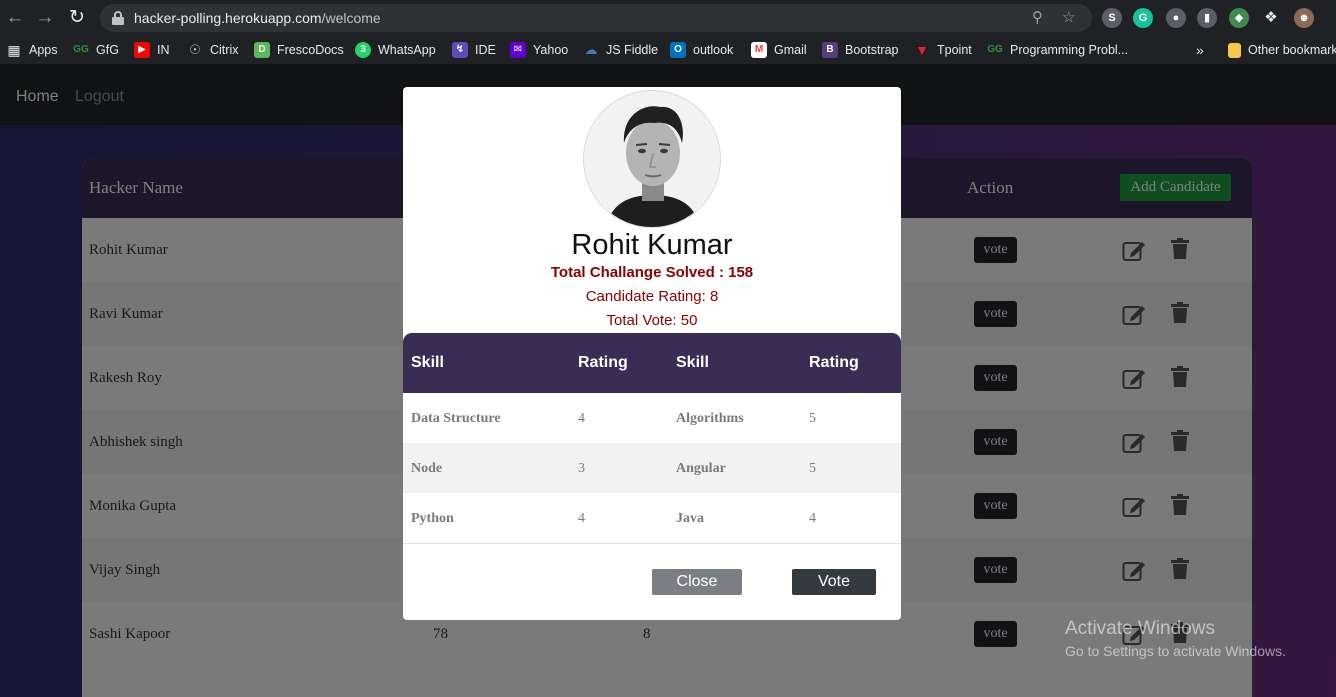 The image size is (1336, 697). What do you see at coordinates (690, 518) in the screenshot?
I see `skill-name: Java` at bounding box center [690, 518].